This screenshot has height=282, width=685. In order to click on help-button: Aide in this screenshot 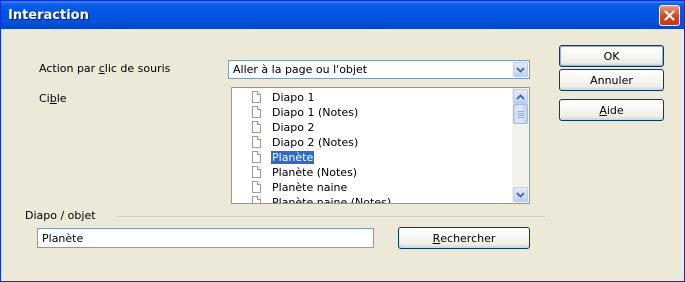, I will do `click(611, 110)`.